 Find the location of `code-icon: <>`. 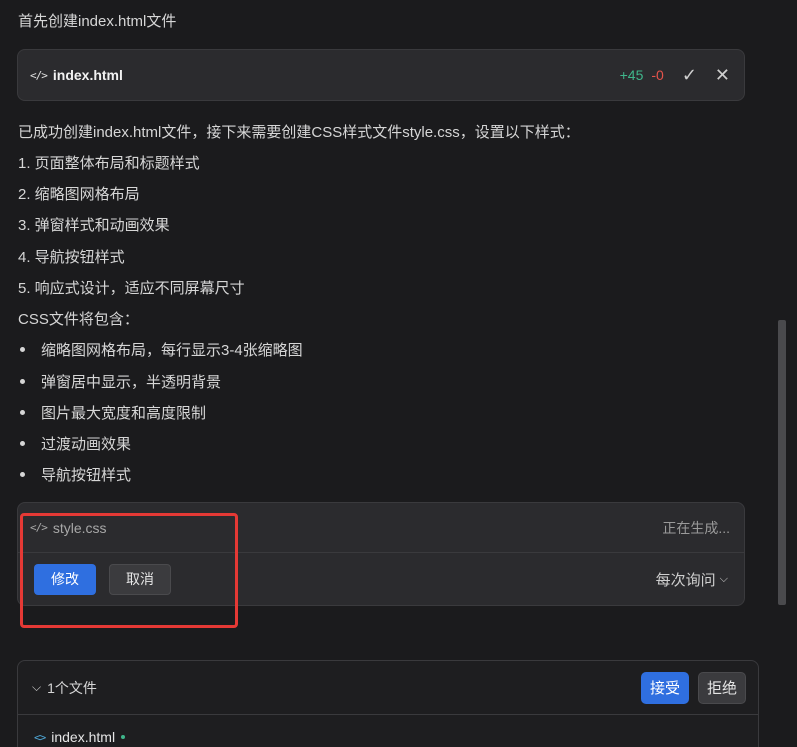

code-icon: <> is located at coordinates (40, 737).